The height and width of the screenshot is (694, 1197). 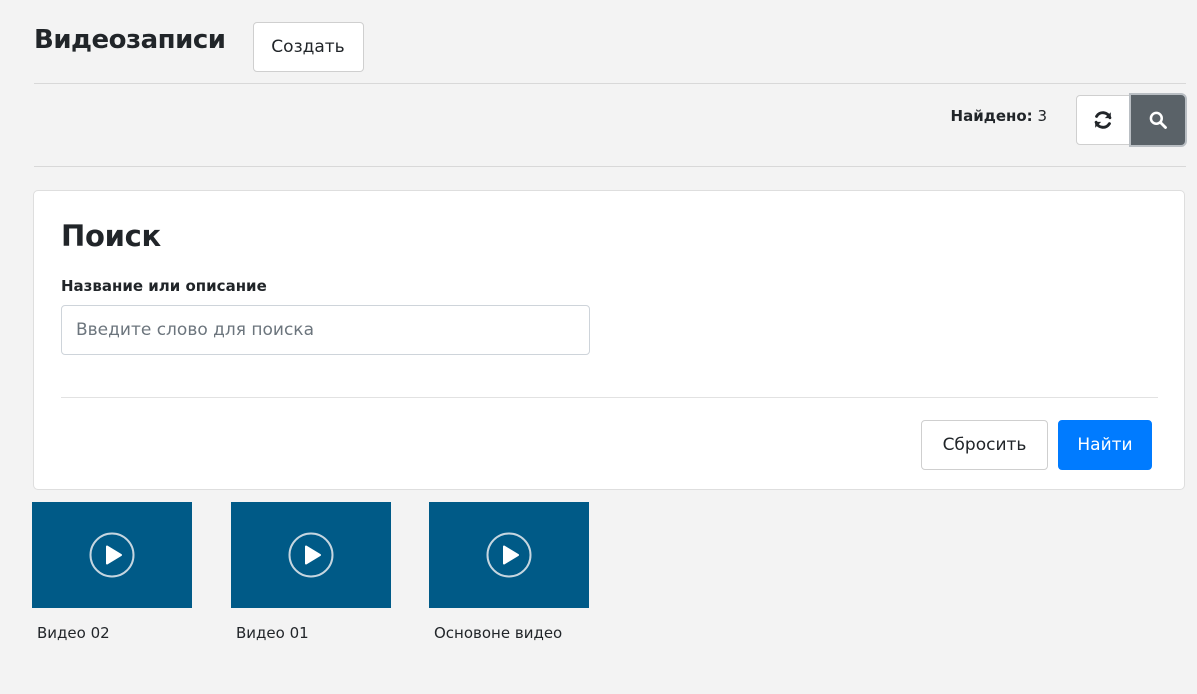 I want to click on video-item: Видео 01, so click(x=311, y=572).